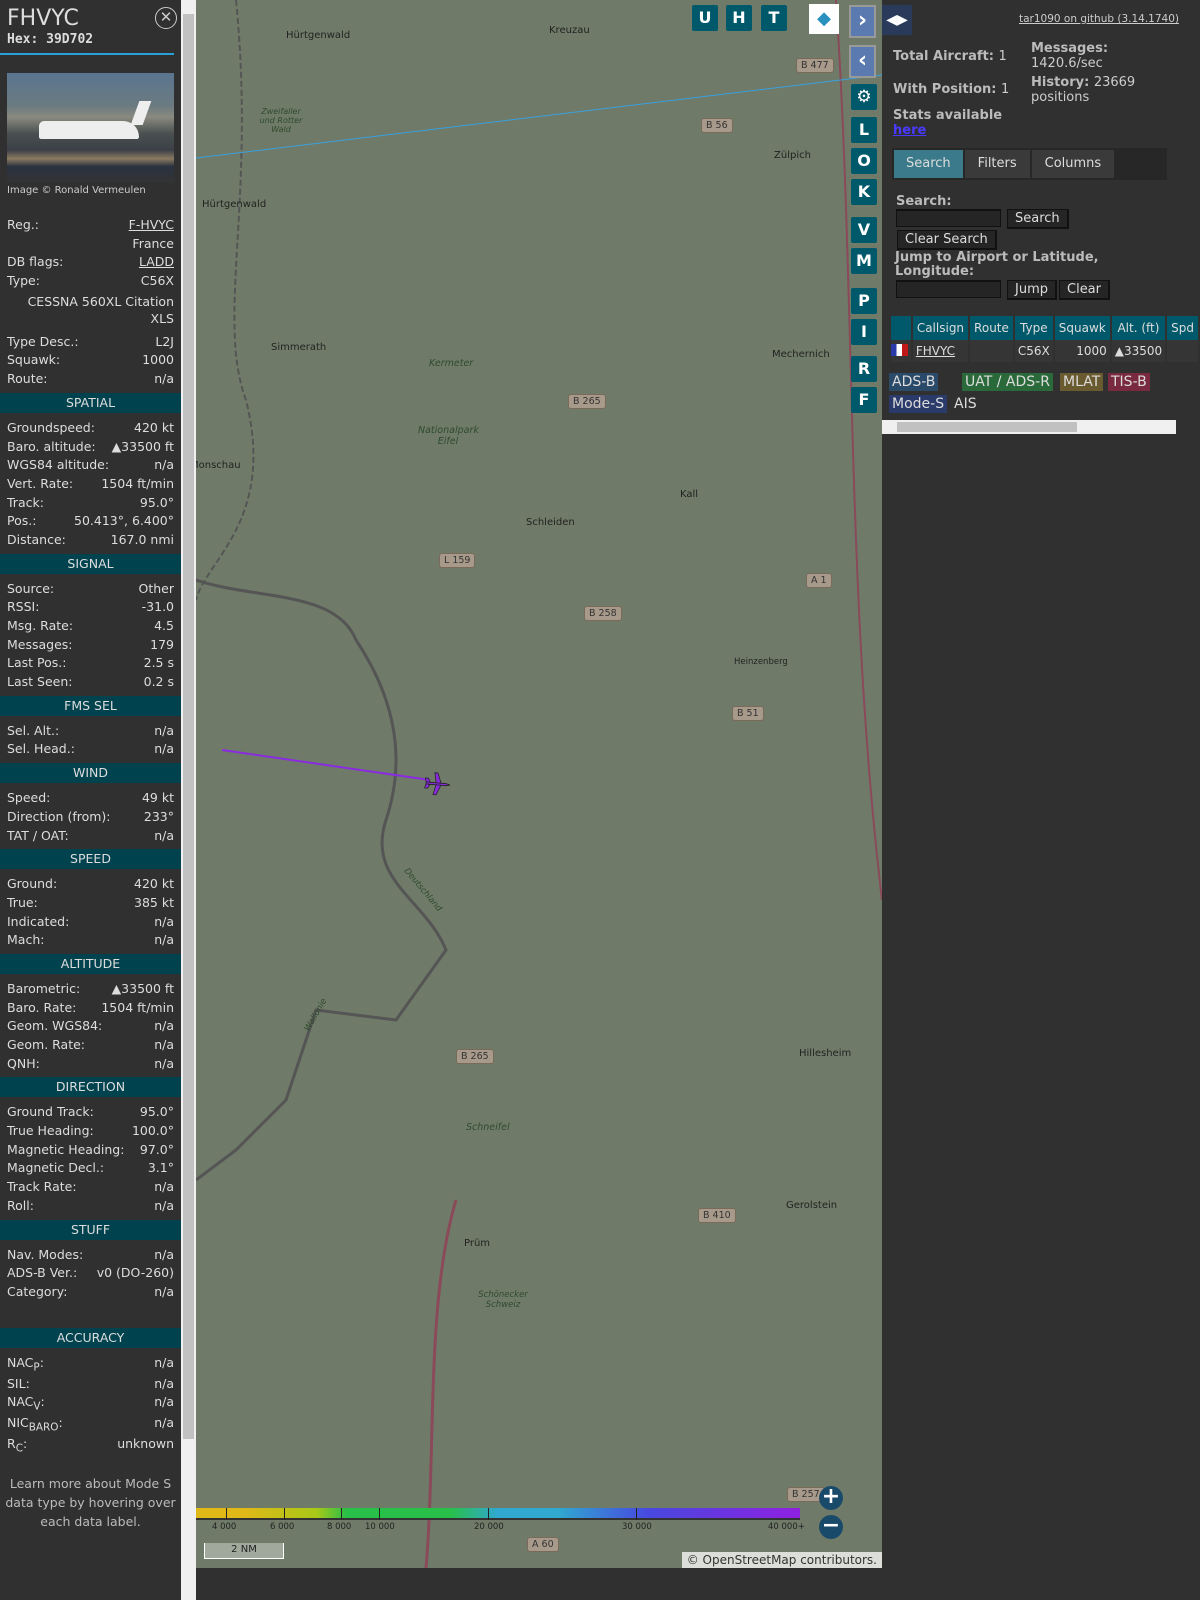 This screenshot has width=1200, height=1600. I want to click on map-button-v: V, so click(864, 230).